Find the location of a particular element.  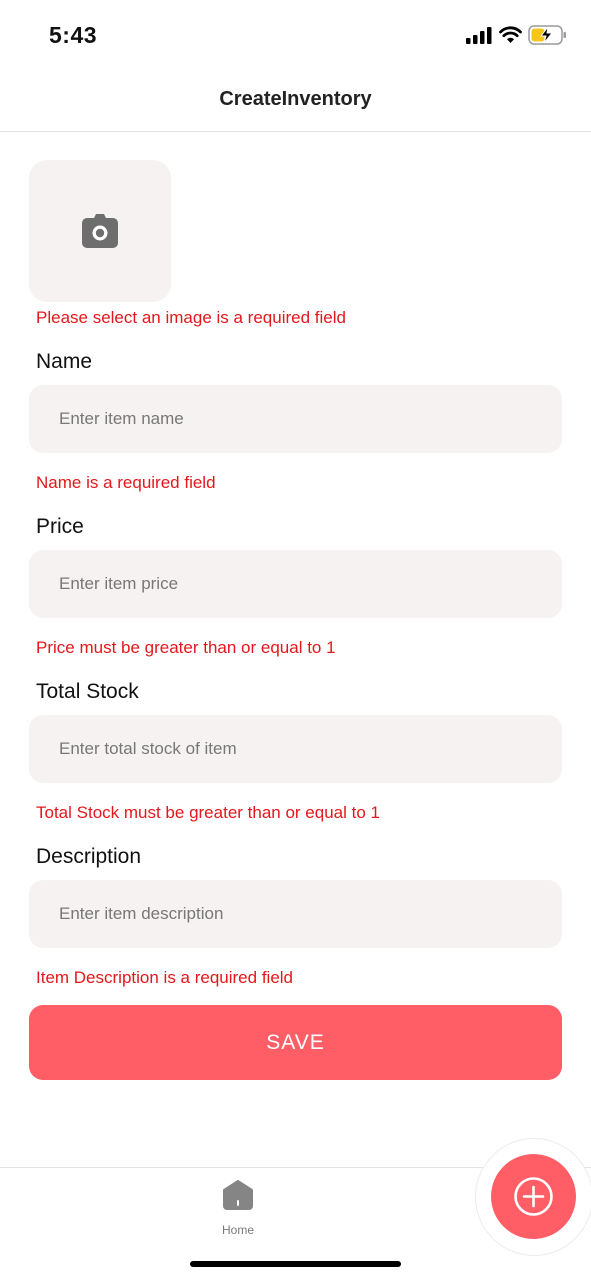

status-time: 5:43 is located at coordinates (73, 35).